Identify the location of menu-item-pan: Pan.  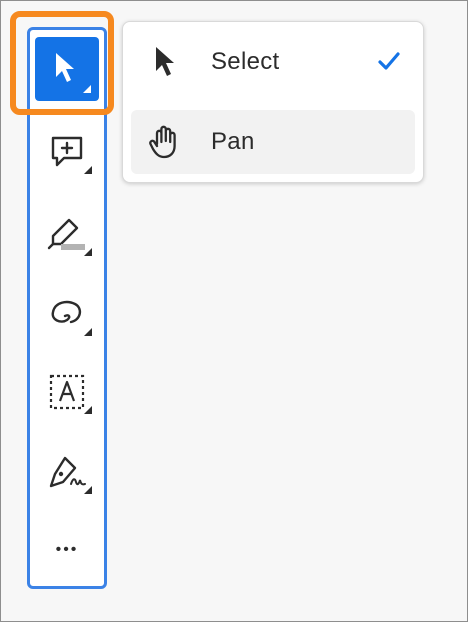
(273, 142).